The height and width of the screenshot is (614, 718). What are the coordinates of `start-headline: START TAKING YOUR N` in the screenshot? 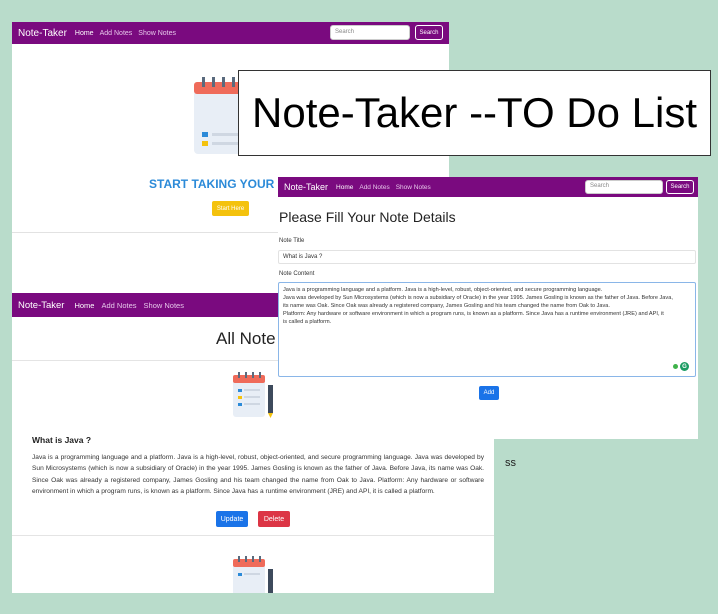 It's located at (218, 184).